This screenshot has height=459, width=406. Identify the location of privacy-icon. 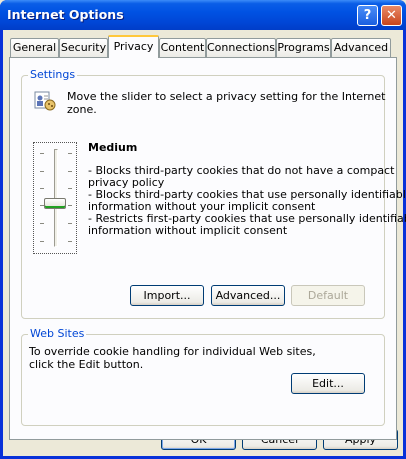
(45, 101).